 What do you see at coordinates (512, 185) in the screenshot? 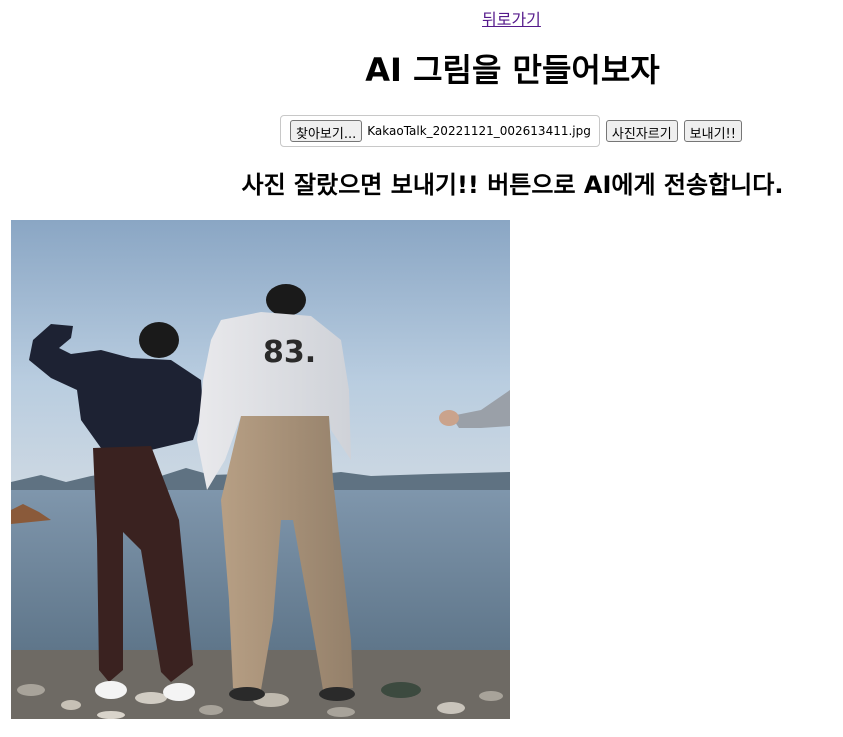
I see `instruction-text: 사진 잘랐으면 보내기!! 버튼으로 AI에게 전송합니다.` at bounding box center [512, 185].